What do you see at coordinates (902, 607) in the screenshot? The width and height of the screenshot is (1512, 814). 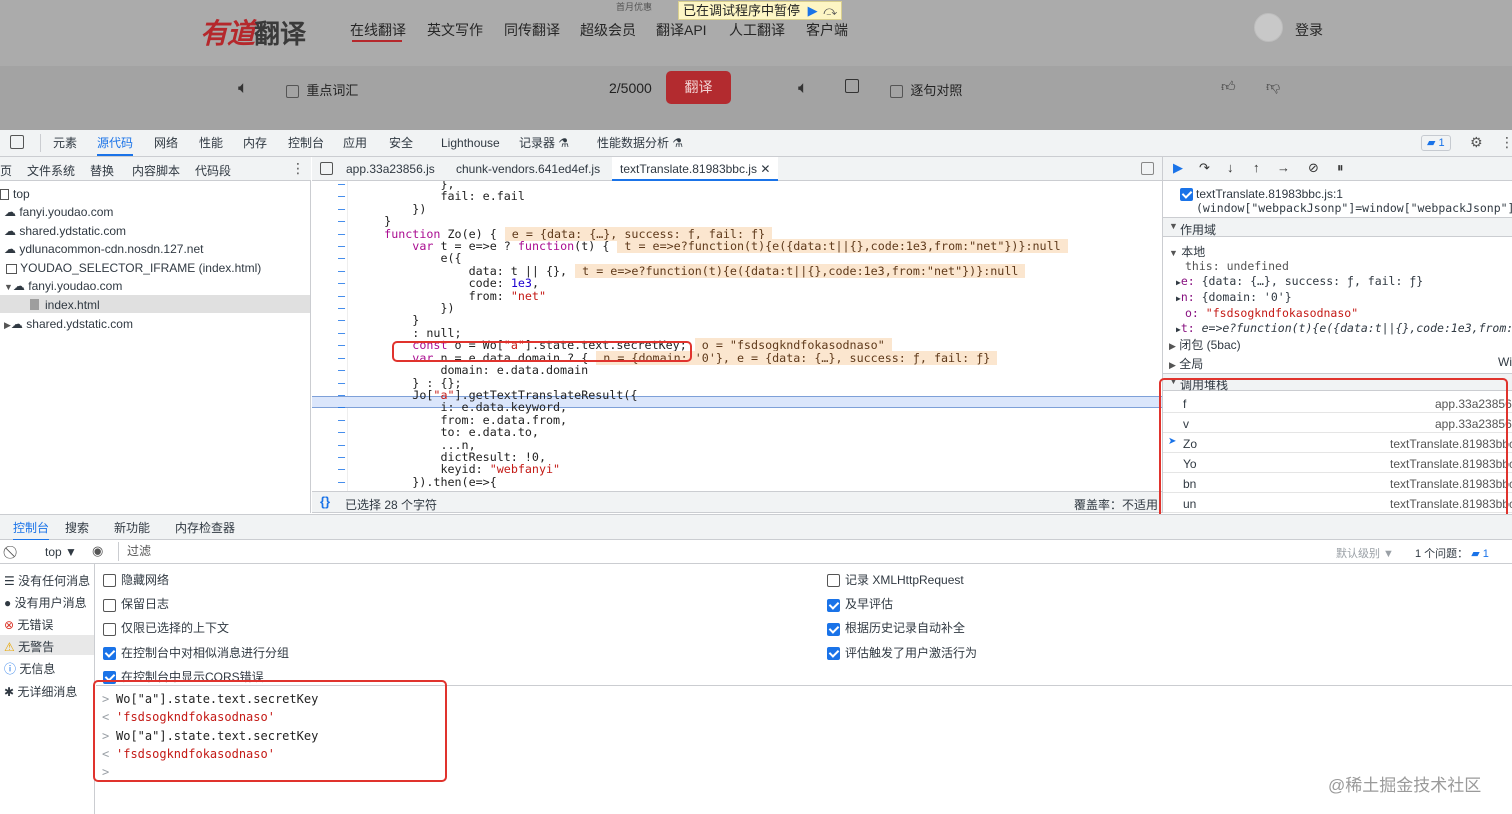 I see `console-setting: 及早评估` at bounding box center [902, 607].